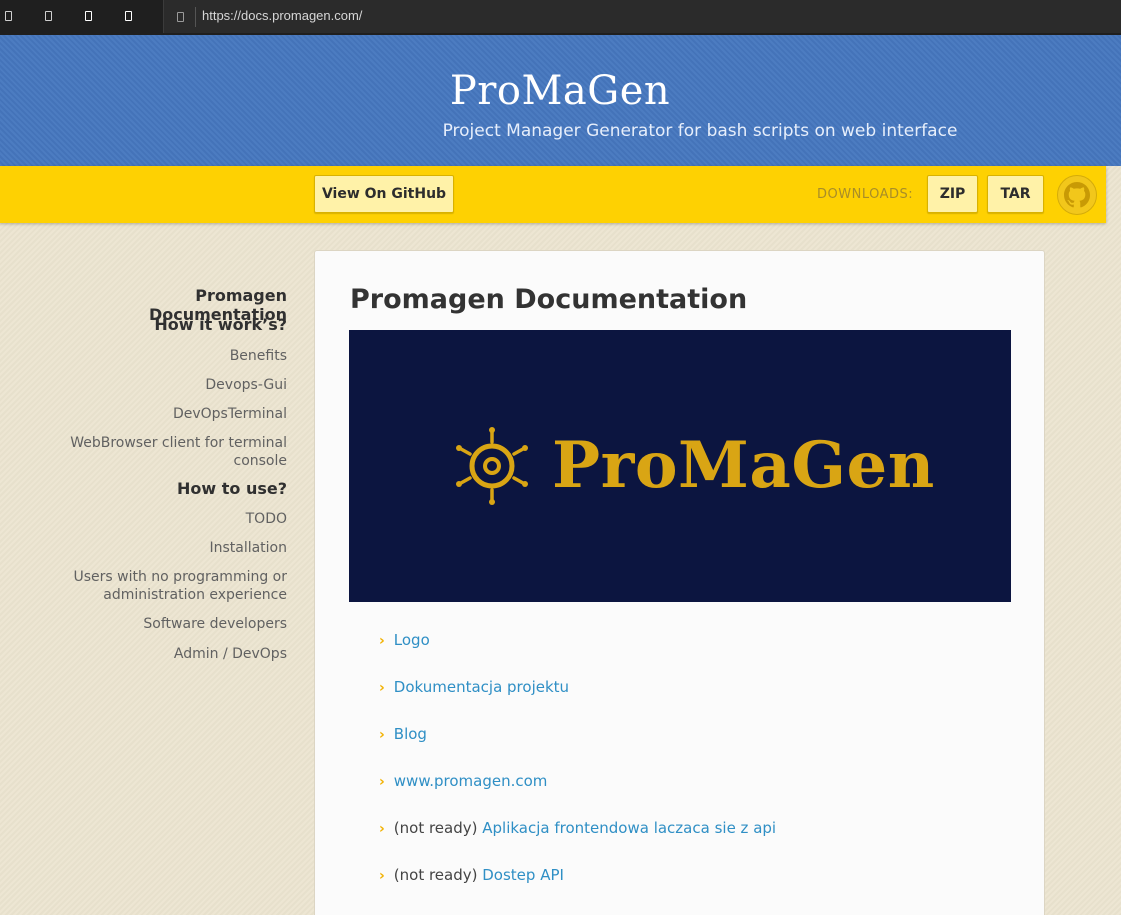 This screenshot has width=1121, height=915. Describe the element at coordinates (523, 875) in the screenshot. I see `link-api: Dostep API` at that location.